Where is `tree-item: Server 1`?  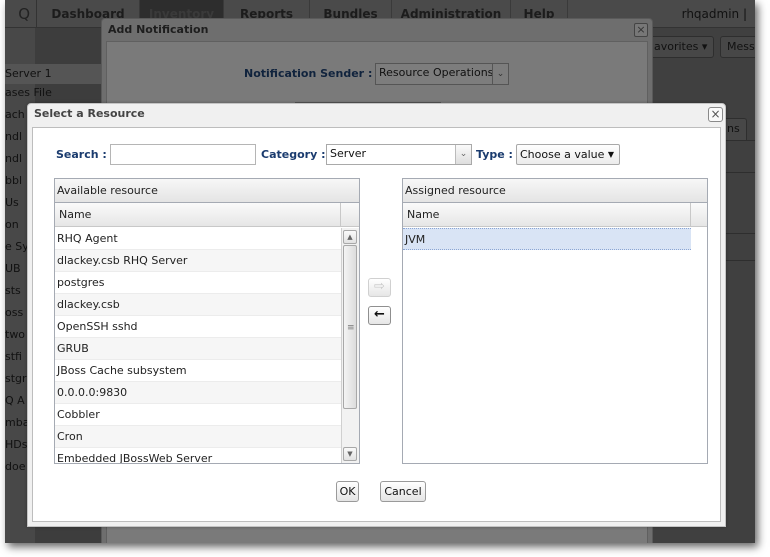 tree-item: Server 1 is located at coordinates (55, 74).